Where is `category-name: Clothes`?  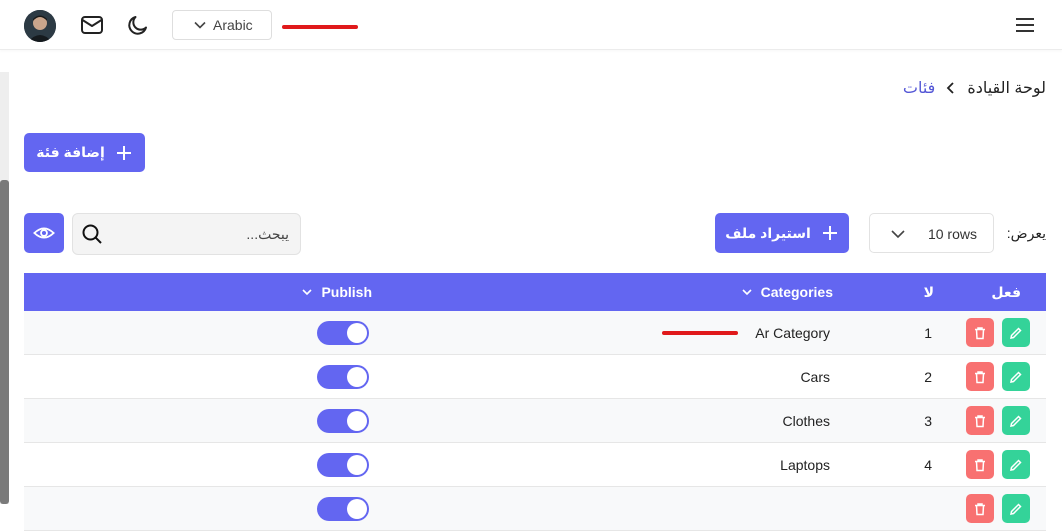 category-name: Clothes is located at coordinates (806, 421).